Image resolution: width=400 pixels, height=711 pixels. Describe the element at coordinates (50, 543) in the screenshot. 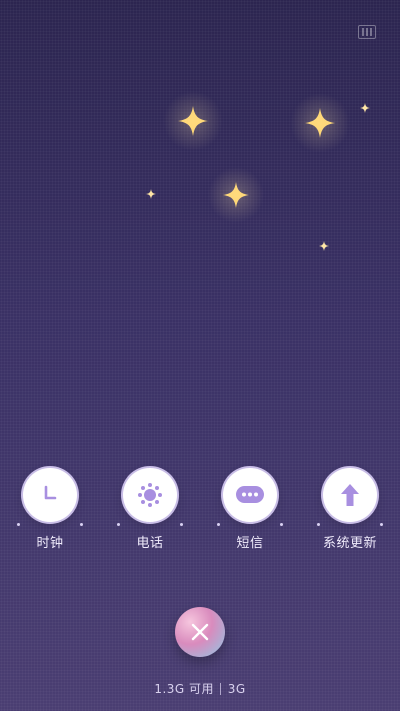

I see `action-label: 时钟` at that location.